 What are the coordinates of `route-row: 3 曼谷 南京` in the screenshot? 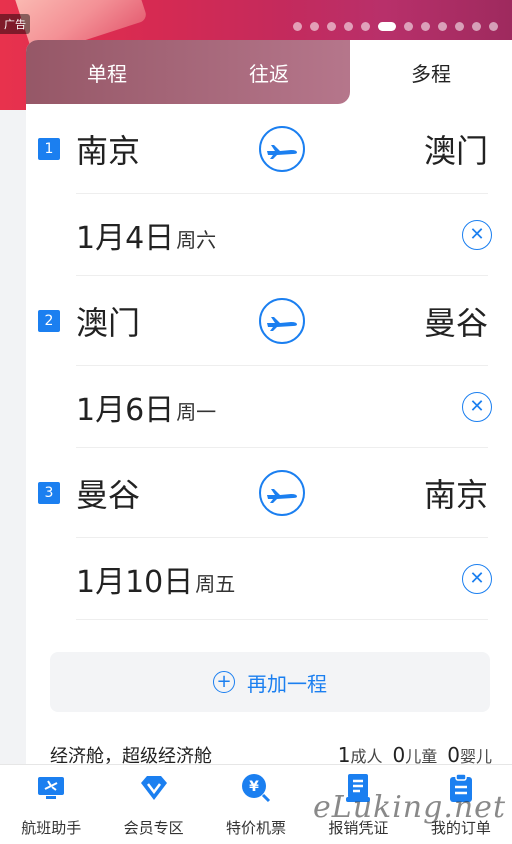 It's located at (263, 493).